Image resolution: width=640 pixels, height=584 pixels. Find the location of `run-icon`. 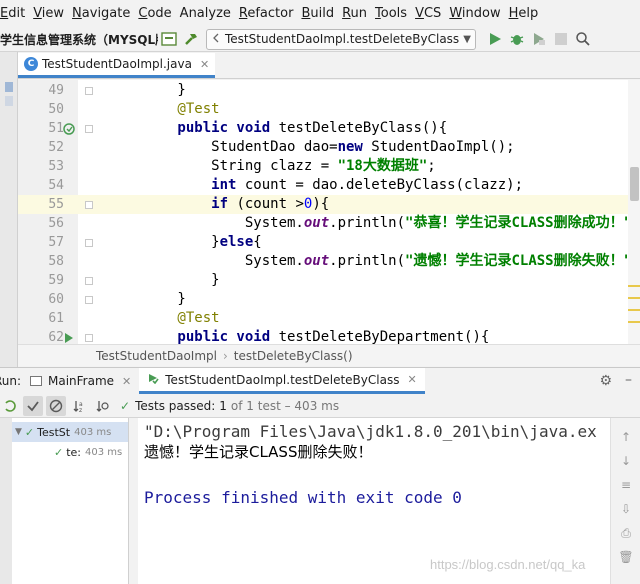

run-icon is located at coordinates (495, 39).